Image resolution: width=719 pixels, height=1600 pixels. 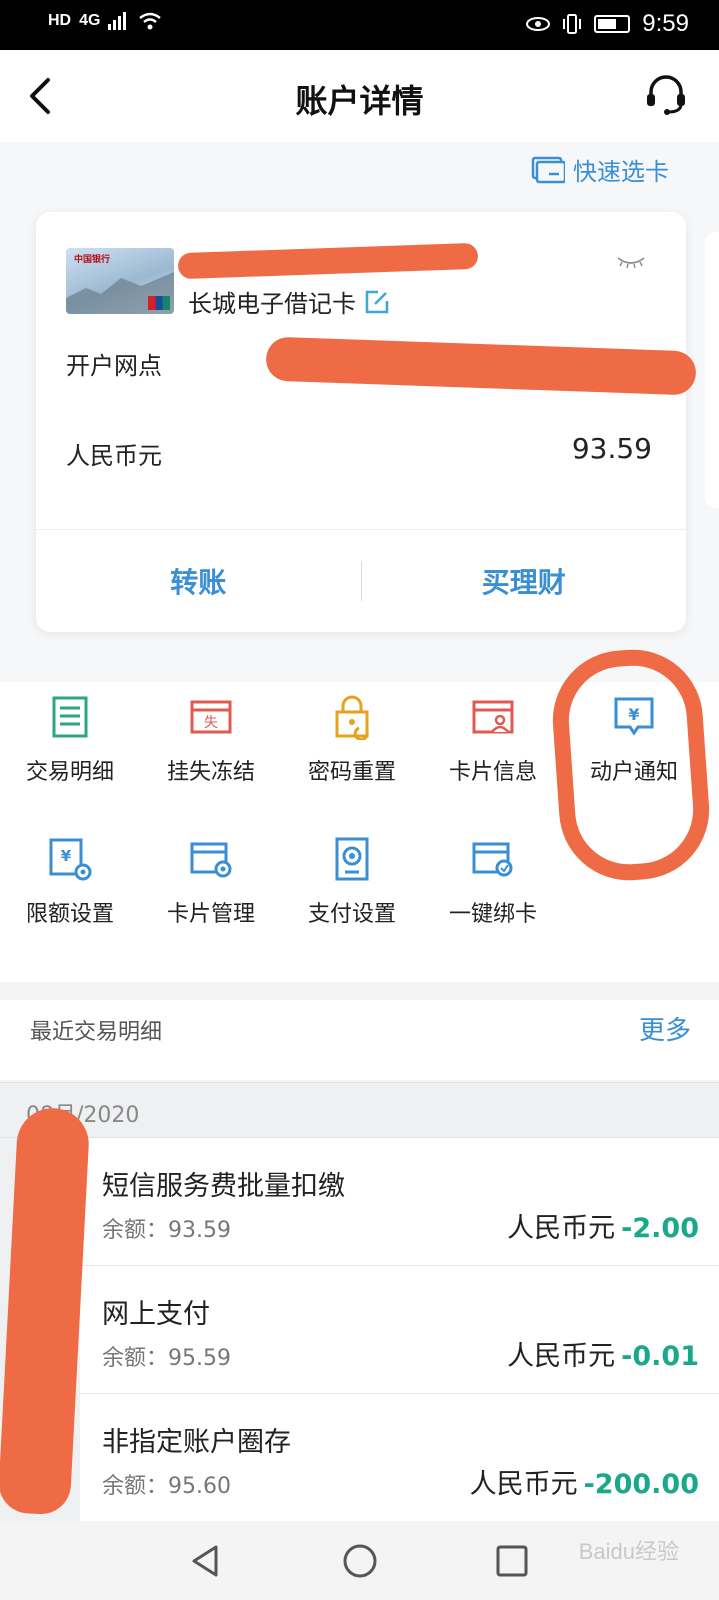 What do you see at coordinates (712, 370) in the screenshot?
I see `next-card-peek` at bounding box center [712, 370].